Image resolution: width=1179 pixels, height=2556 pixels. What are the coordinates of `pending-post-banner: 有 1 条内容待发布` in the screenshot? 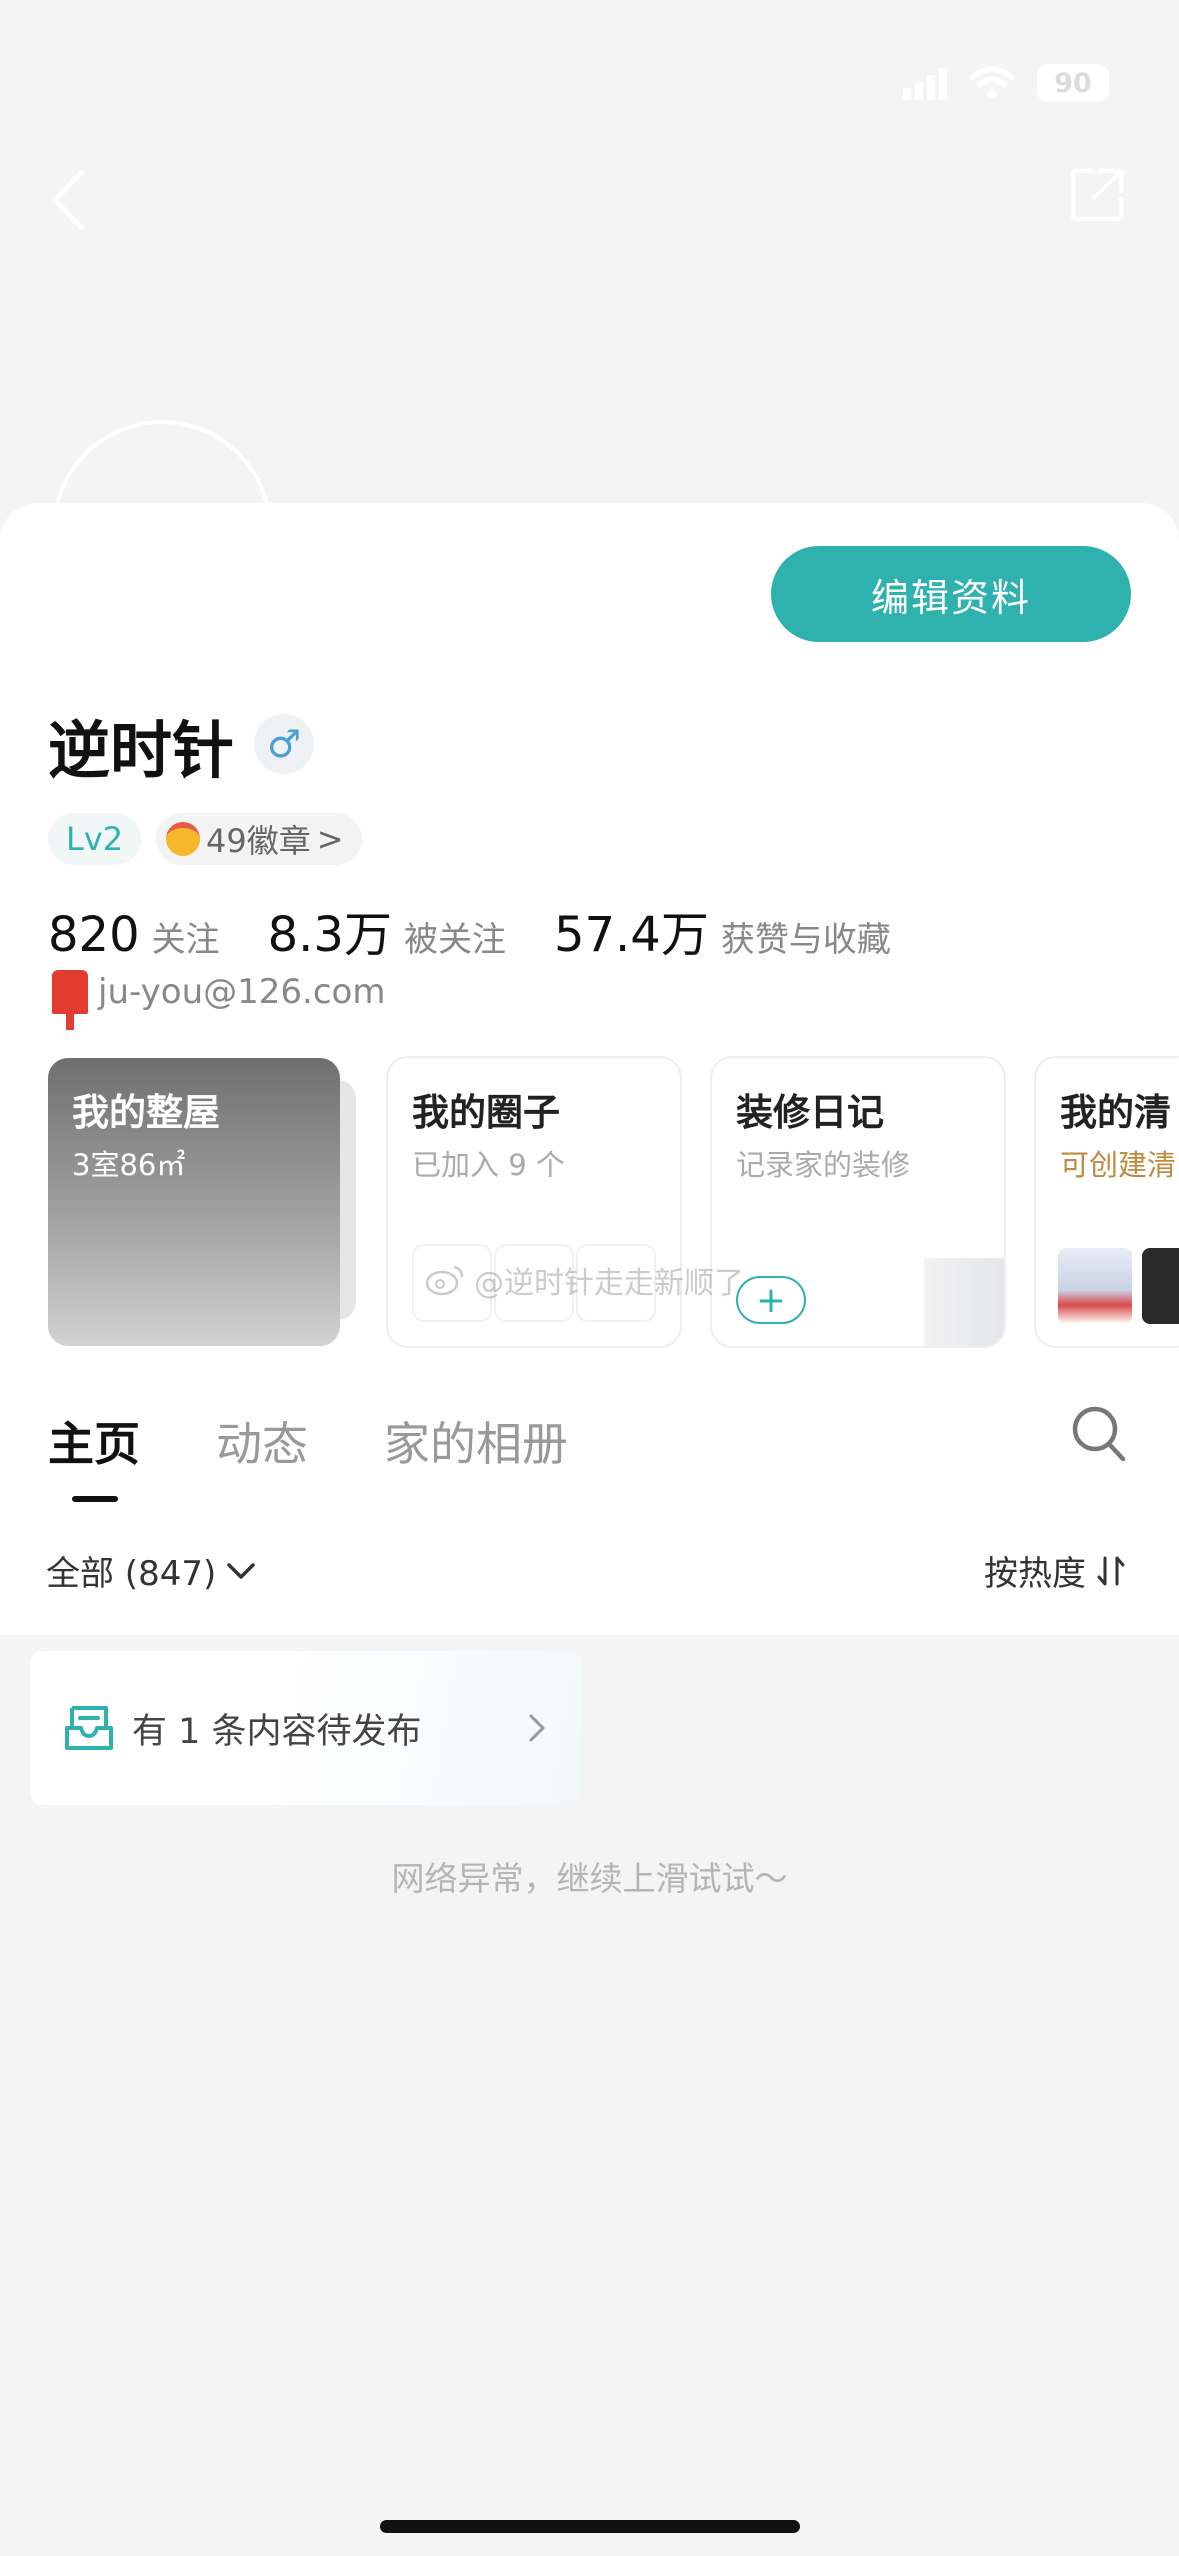 It's located at (306, 1728).